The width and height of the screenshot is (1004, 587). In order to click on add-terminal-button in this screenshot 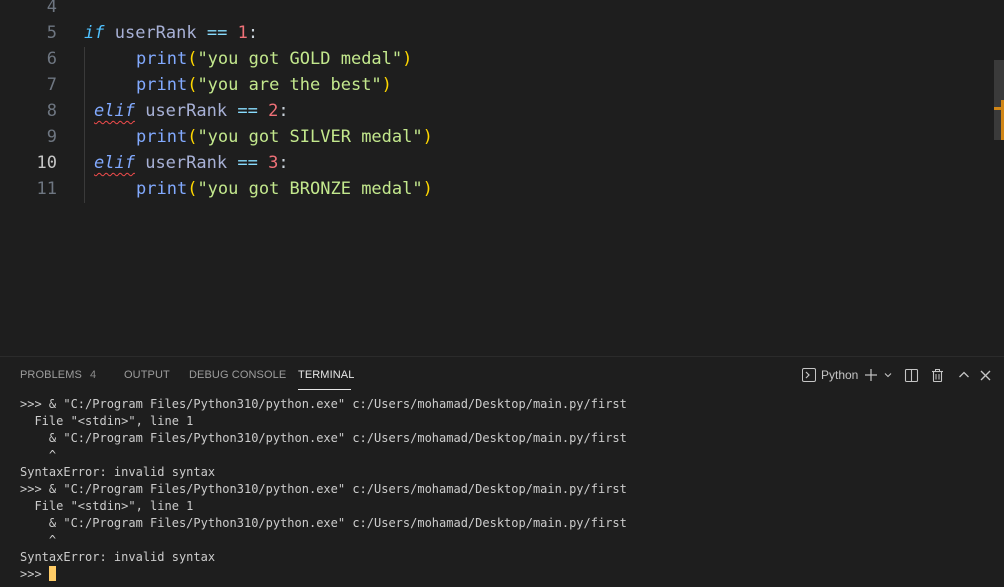, I will do `click(871, 375)`.